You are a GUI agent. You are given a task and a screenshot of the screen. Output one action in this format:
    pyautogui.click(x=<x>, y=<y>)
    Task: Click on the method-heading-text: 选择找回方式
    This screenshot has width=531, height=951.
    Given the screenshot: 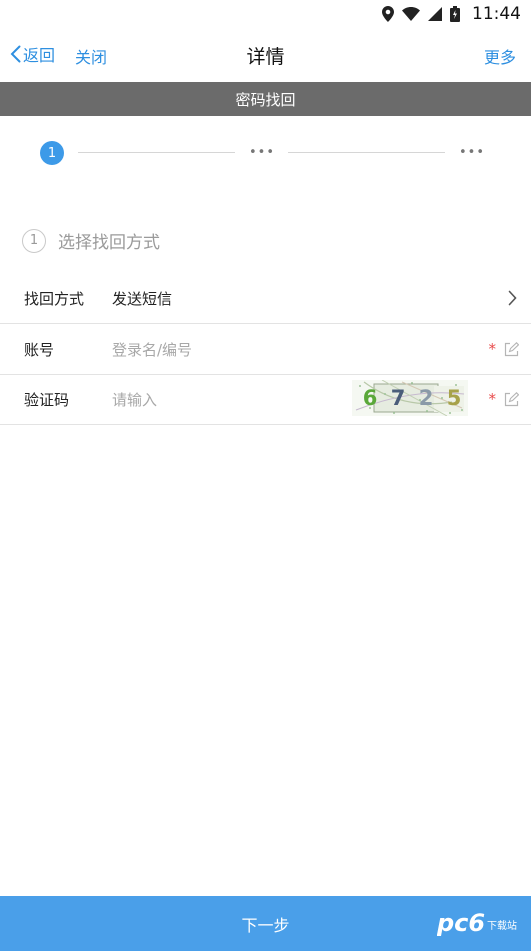 What is the action you would take?
    pyautogui.click(x=109, y=243)
    